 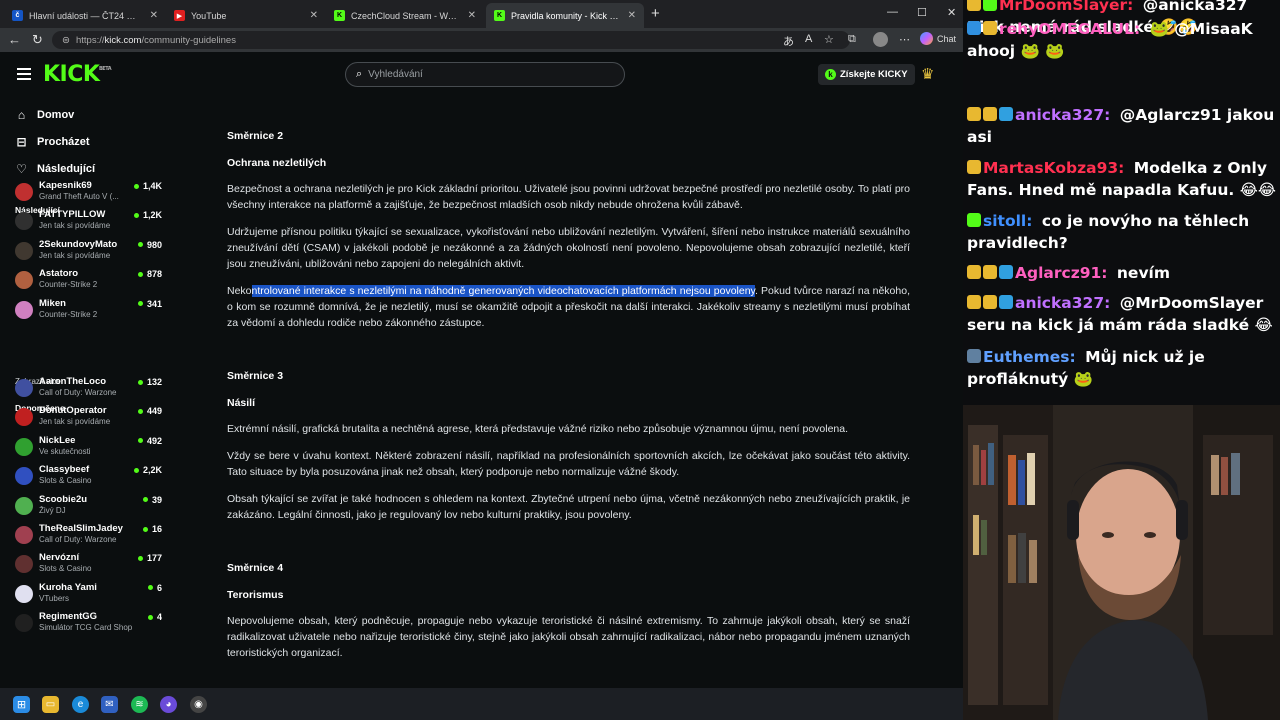 I want to click on url-field: ⊜ https://kick.com/community-guidelines, so click(x=451, y=40).